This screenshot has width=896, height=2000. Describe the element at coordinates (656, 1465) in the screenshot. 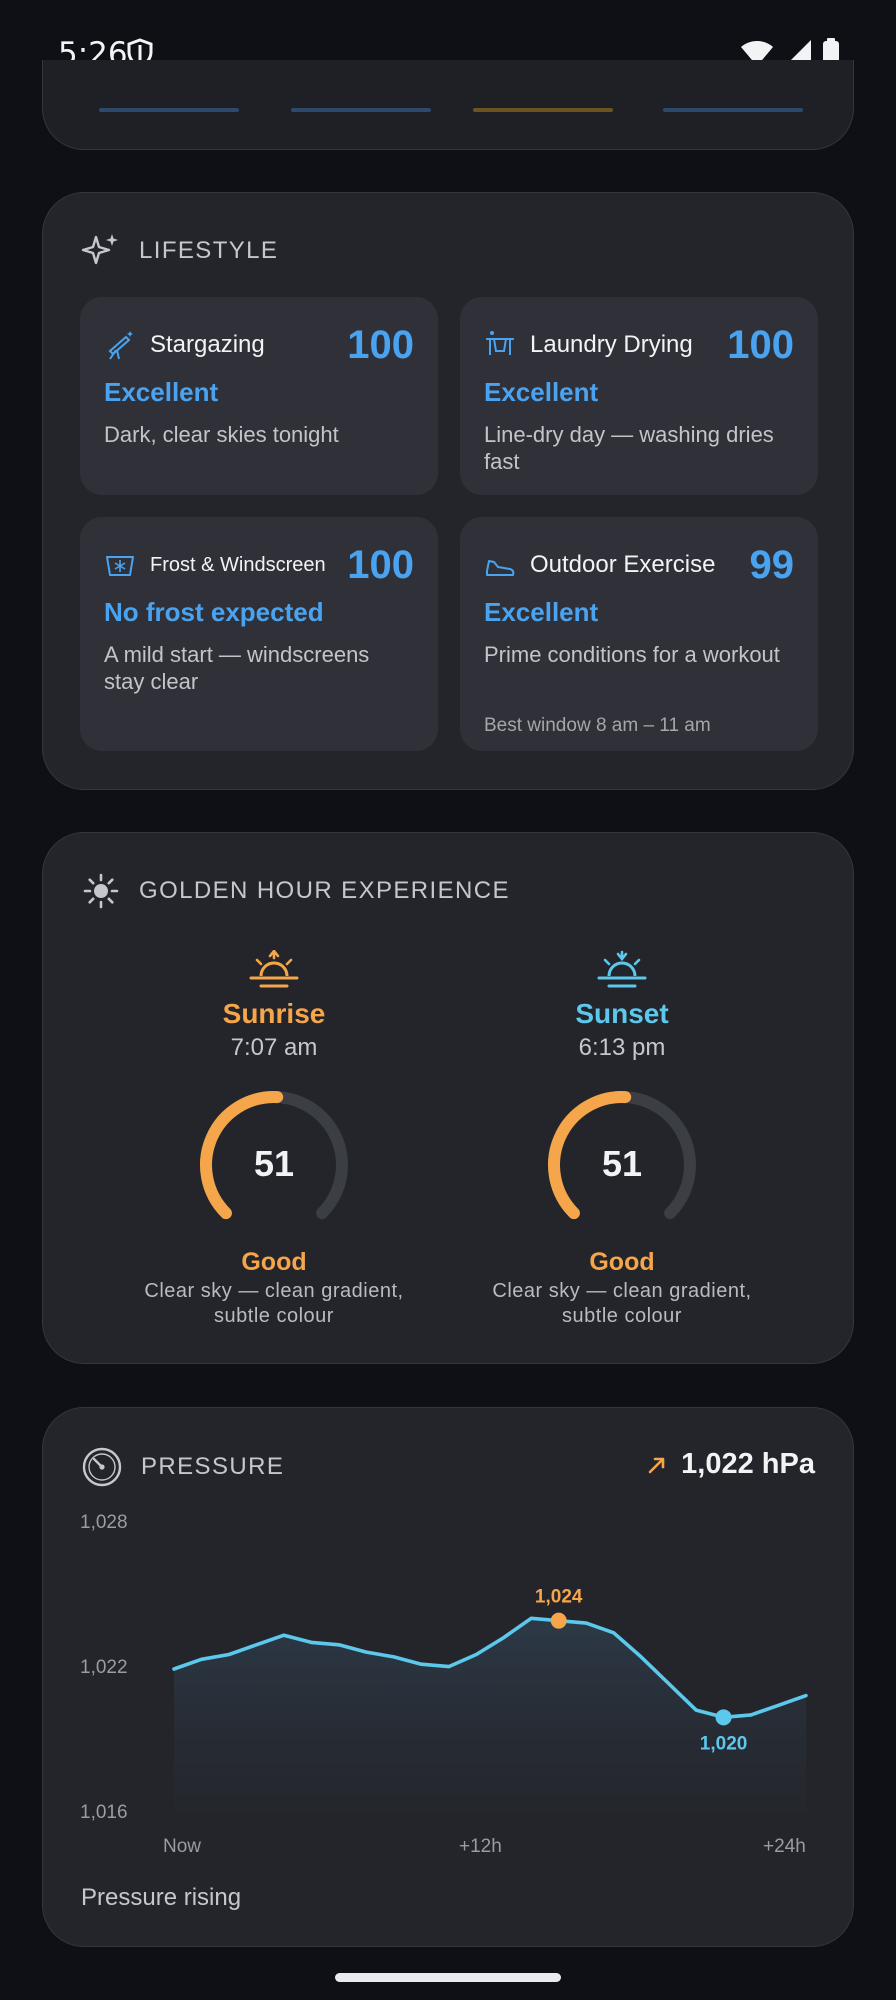

I see `trend-up-arrow-icon` at that location.